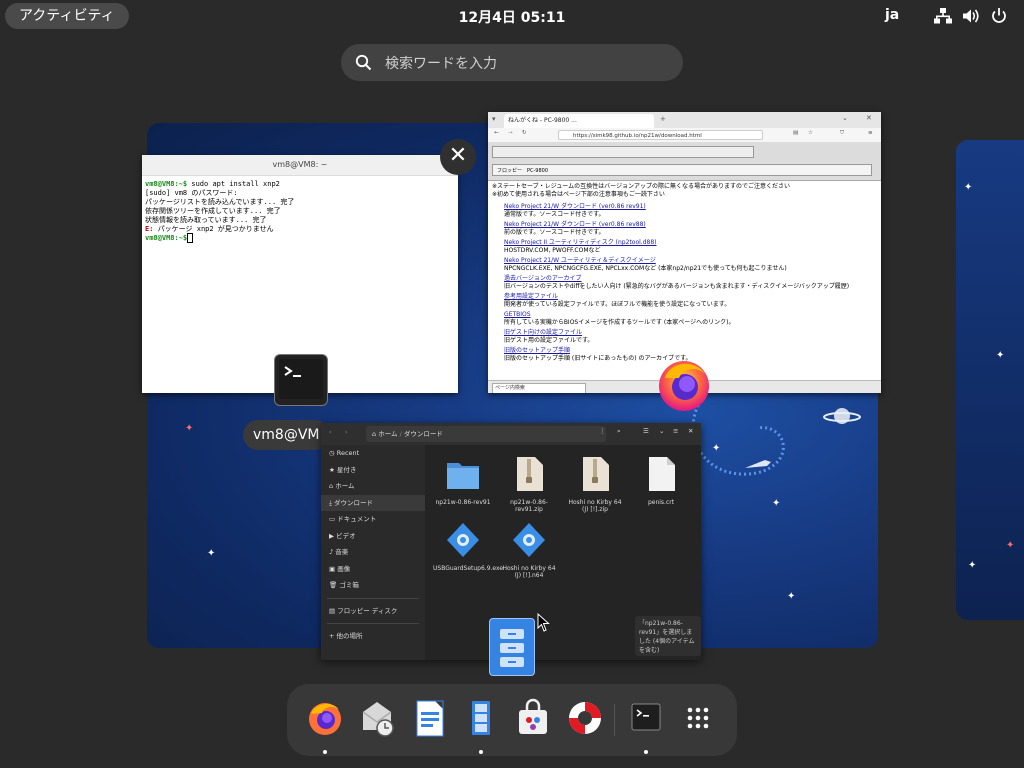  What do you see at coordinates (463, 480) in the screenshot?
I see `file-item-folder: np21w-0.86-rev91` at bounding box center [463, 480].